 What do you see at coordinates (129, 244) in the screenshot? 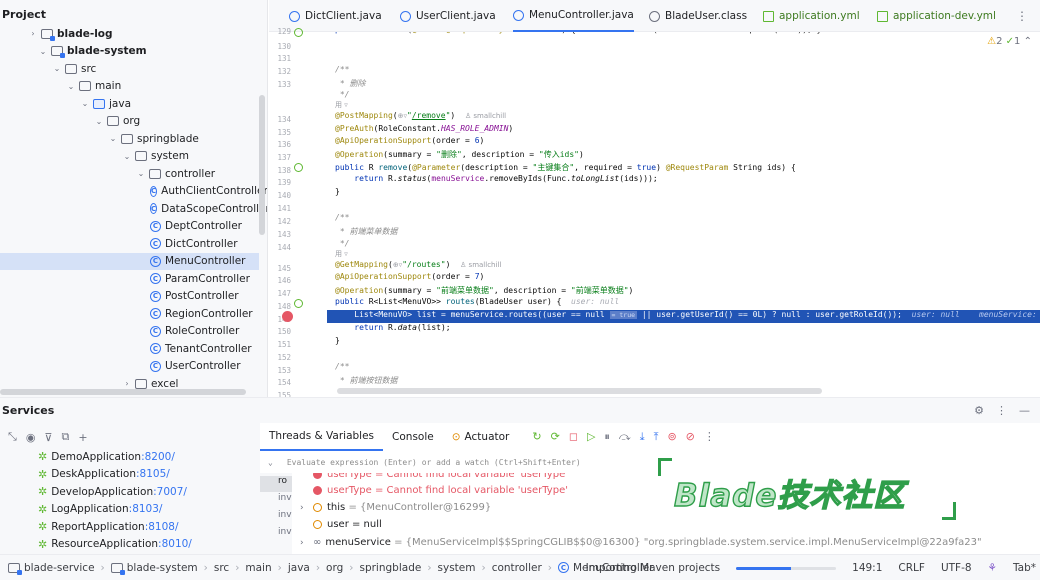
I see `tree-item: C DictController` at bounding box center [129, 244].